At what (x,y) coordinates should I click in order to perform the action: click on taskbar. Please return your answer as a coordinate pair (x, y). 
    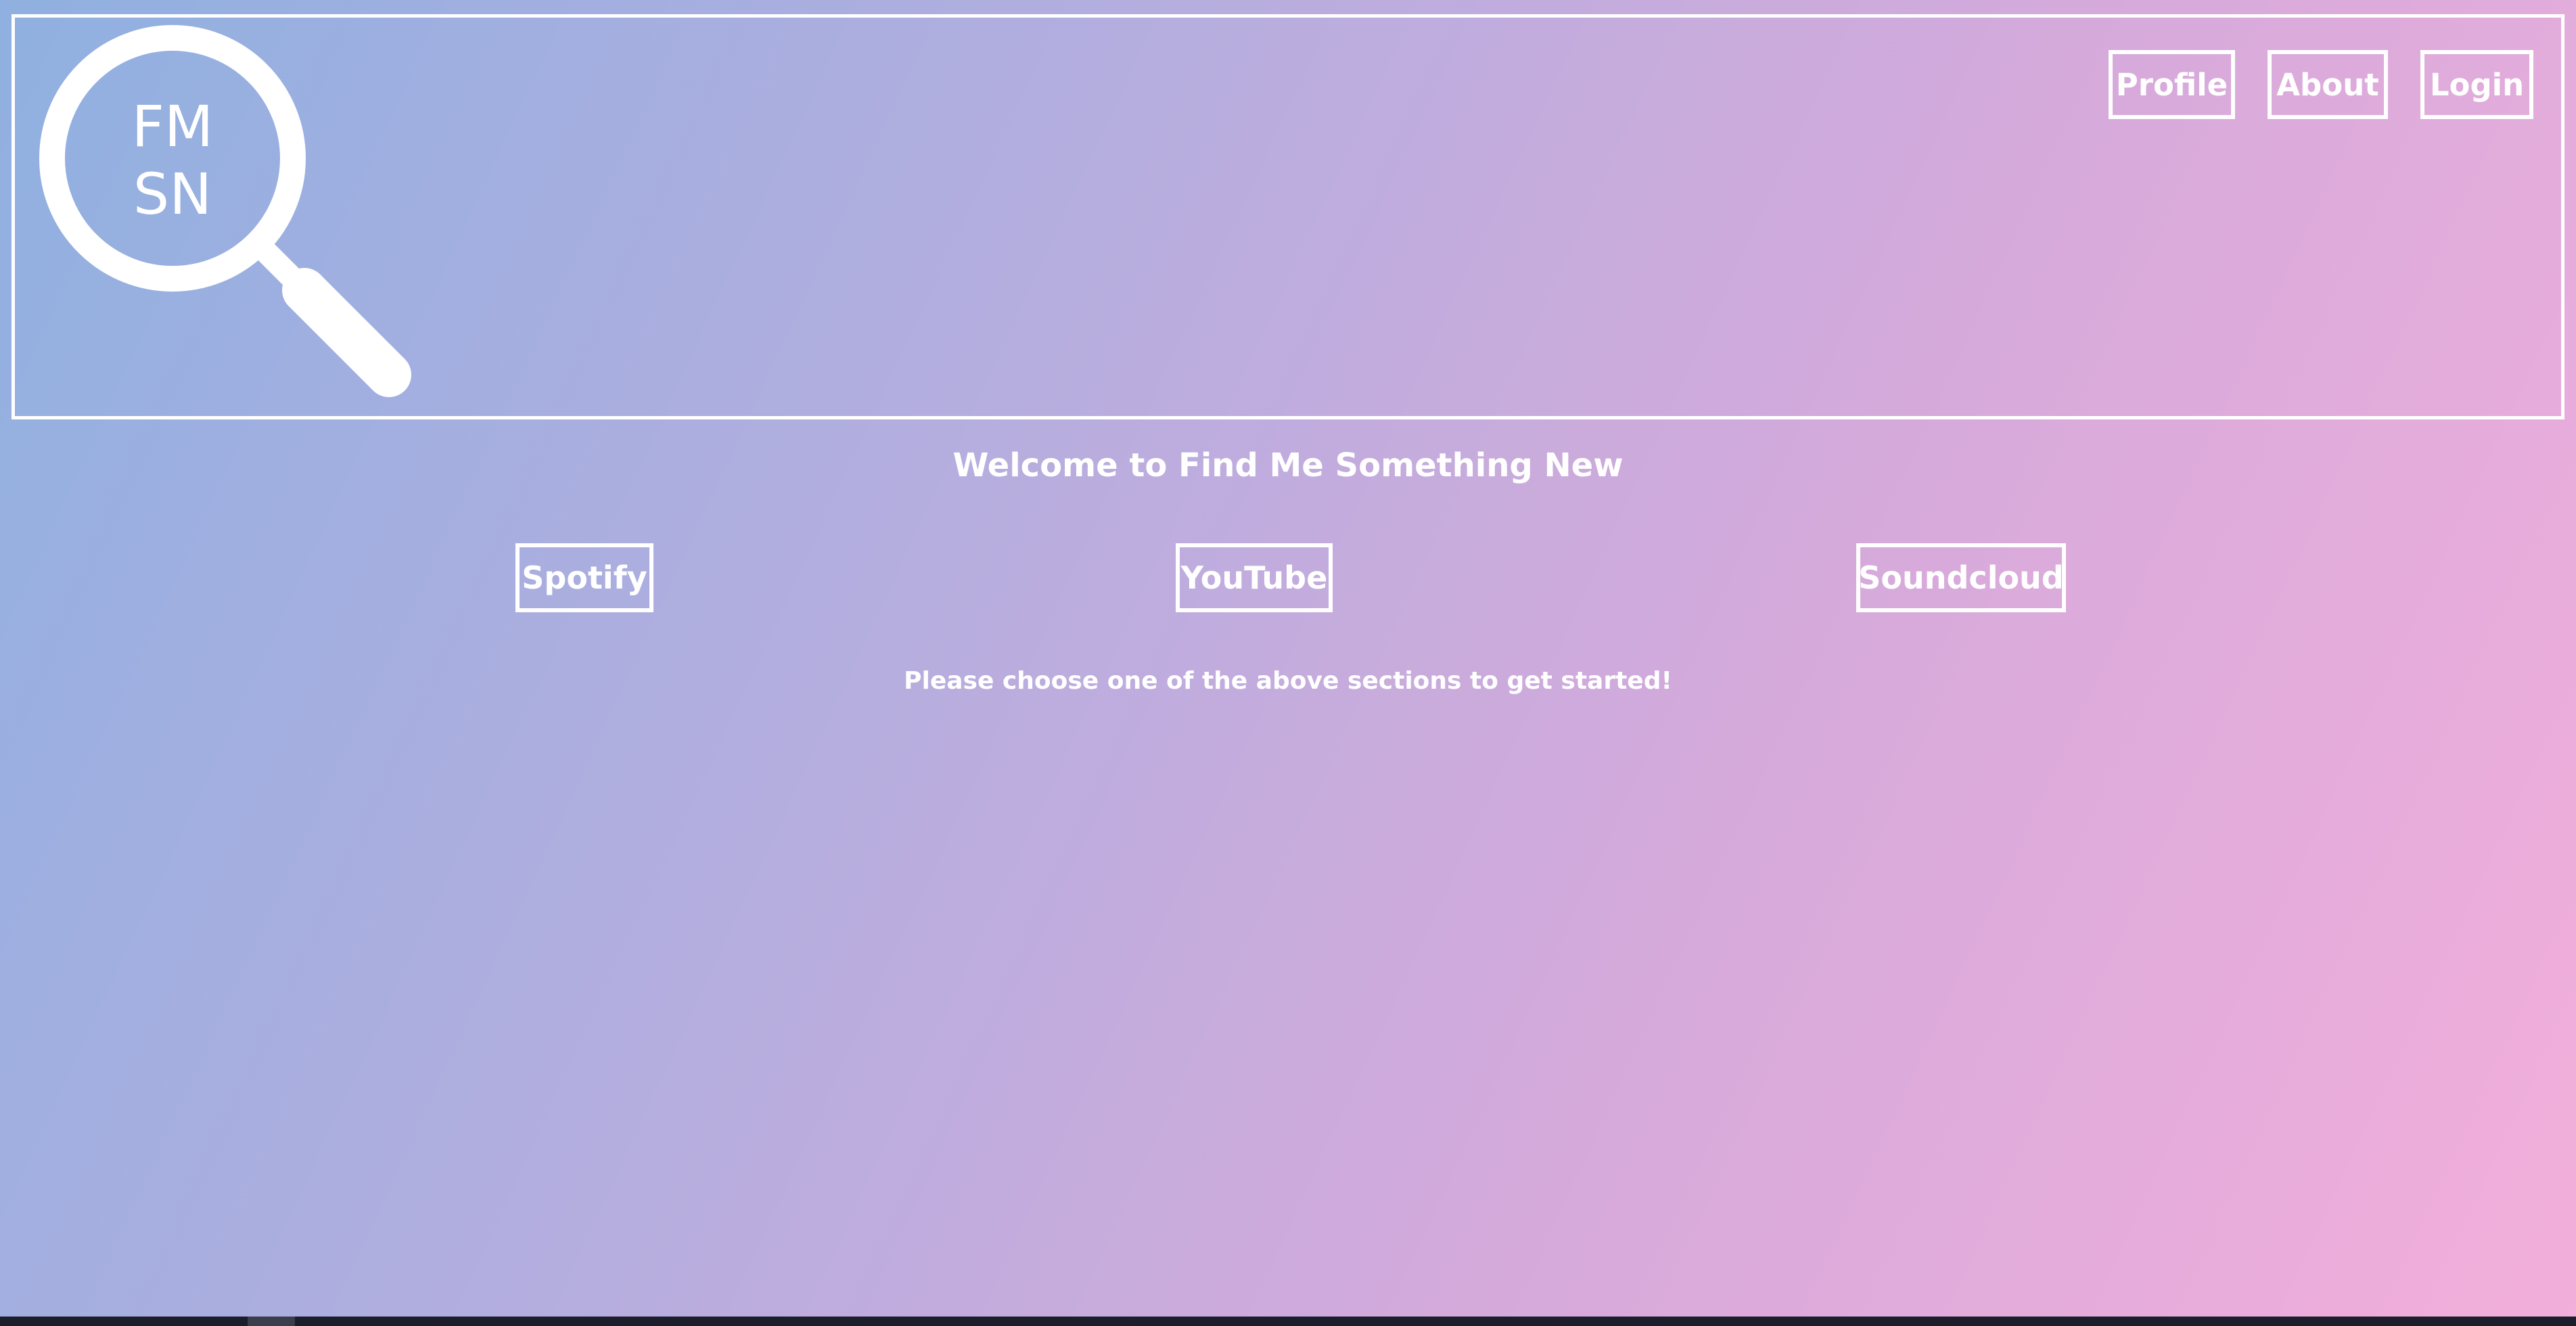
    Looking at the image, I should click on (1288, 1322).